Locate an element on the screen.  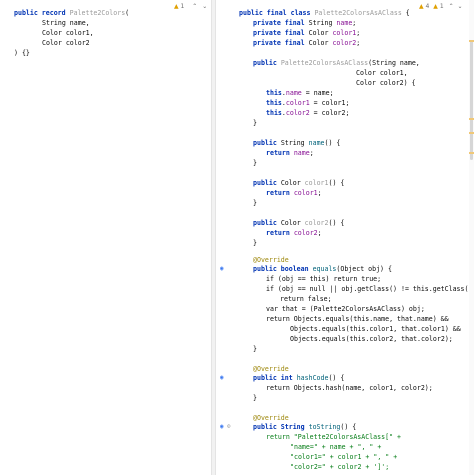
code-line: public Color color1() { is located at coordinates (299, 183).